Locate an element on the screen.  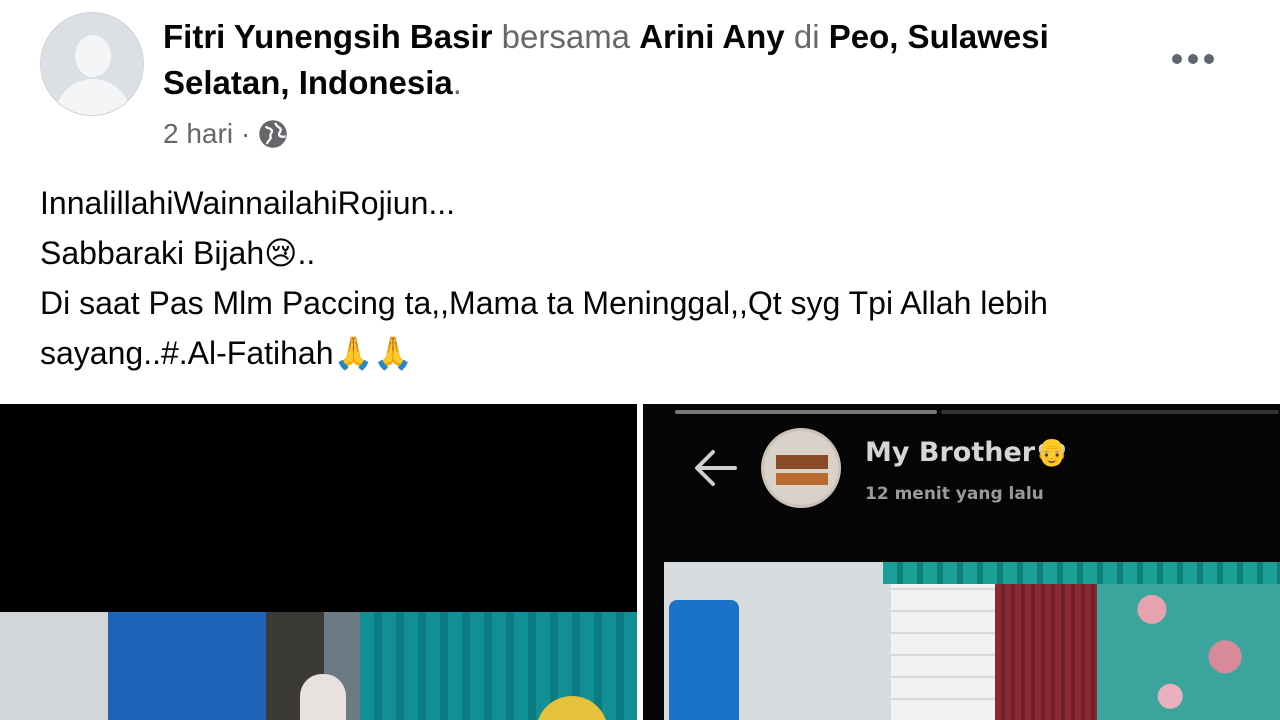
story-avatar is located at coordinates (801, 468).